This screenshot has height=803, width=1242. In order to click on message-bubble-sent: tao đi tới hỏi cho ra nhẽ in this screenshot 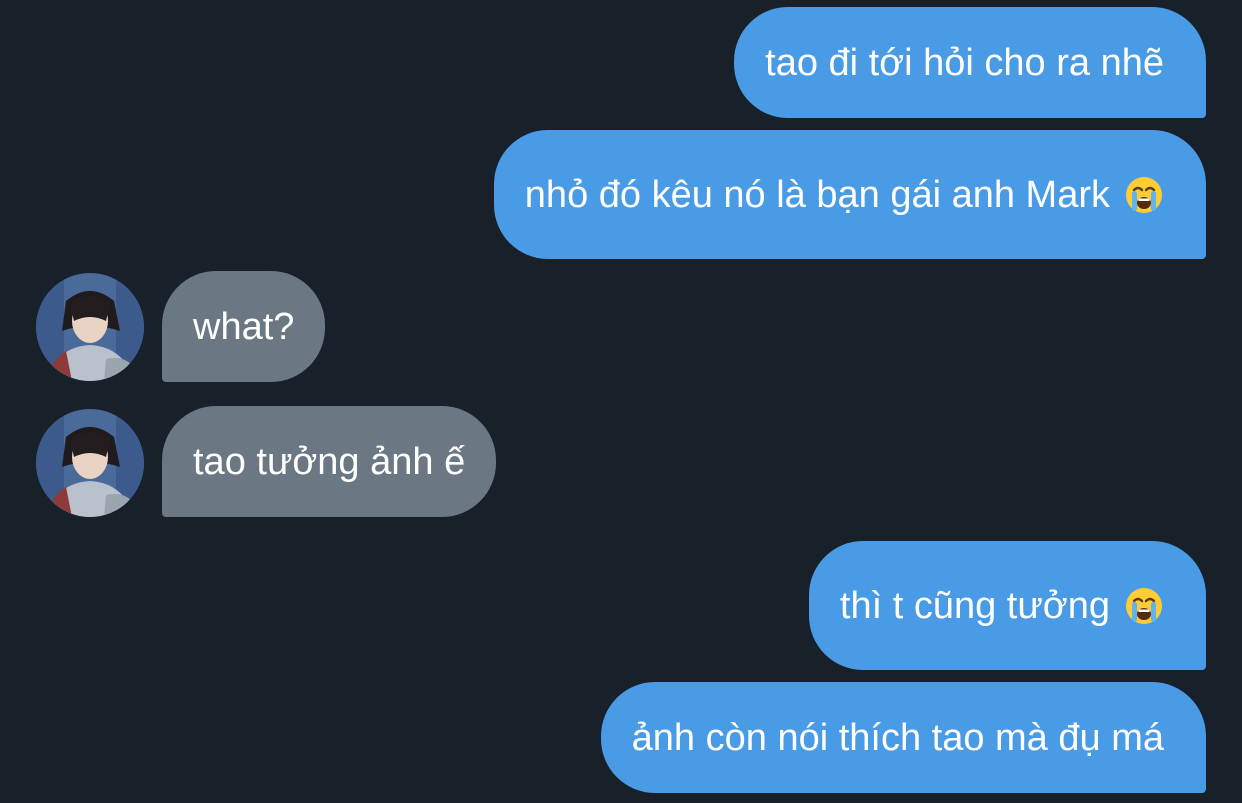, I will do `click(970, 62)`.